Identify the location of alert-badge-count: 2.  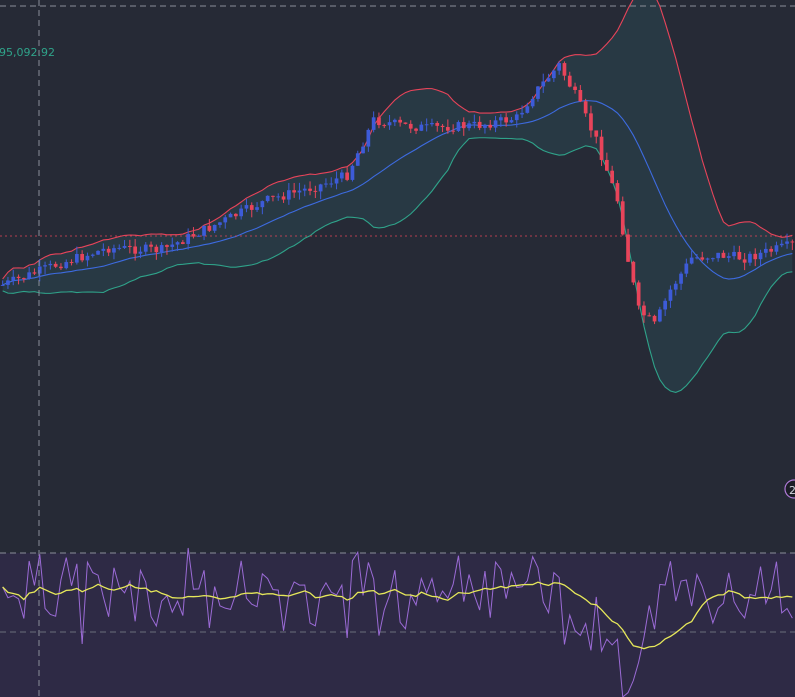
(792, 490).